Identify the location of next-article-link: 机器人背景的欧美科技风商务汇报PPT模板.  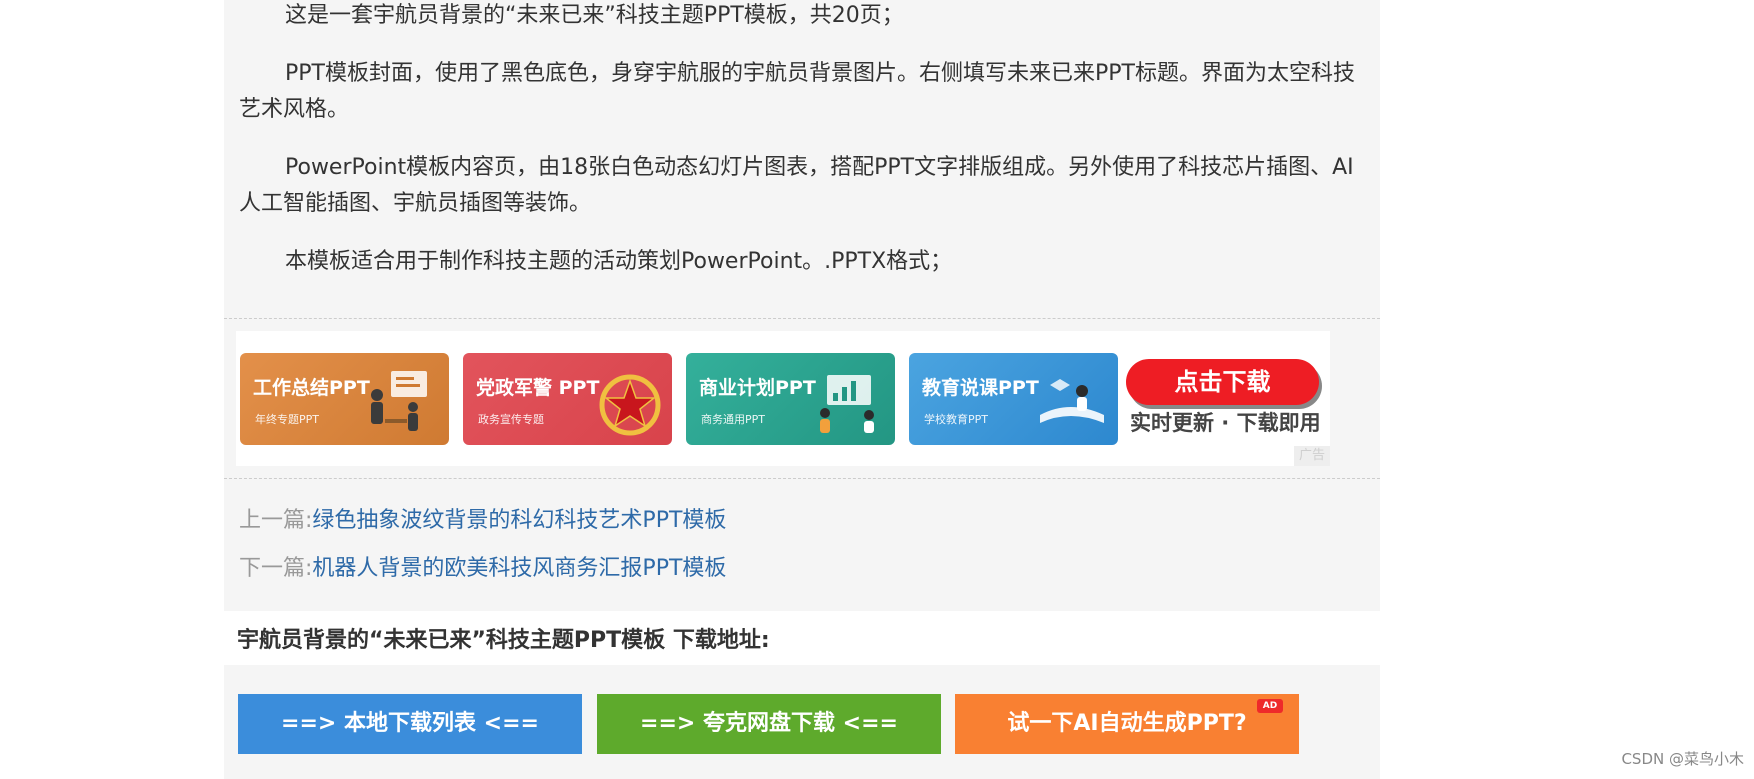
(519, 568).